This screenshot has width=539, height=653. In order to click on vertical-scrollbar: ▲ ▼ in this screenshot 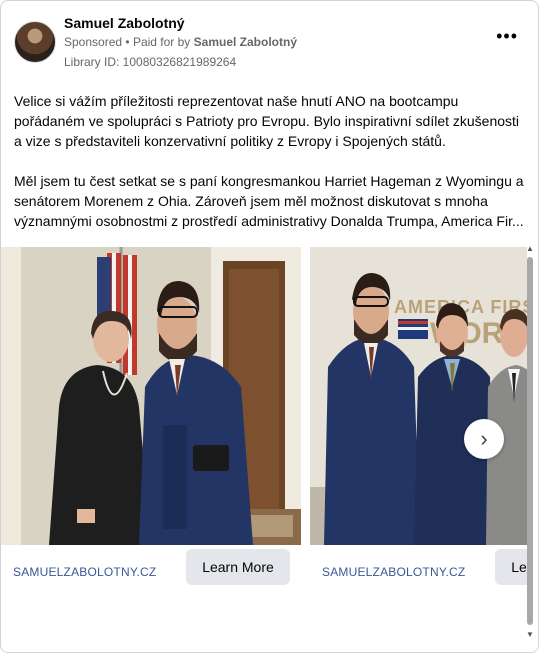, I will do `click(530, 442)`.